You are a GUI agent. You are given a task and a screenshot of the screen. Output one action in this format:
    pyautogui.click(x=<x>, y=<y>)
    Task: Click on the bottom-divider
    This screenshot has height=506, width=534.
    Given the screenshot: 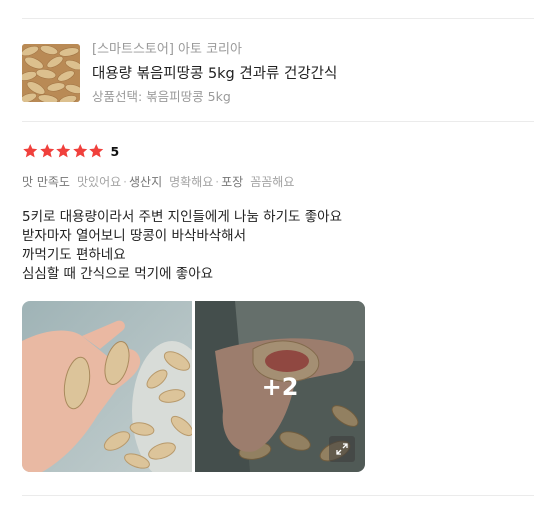 What is the action you would take?
    pyautogui.click(x=278, y=495)
    